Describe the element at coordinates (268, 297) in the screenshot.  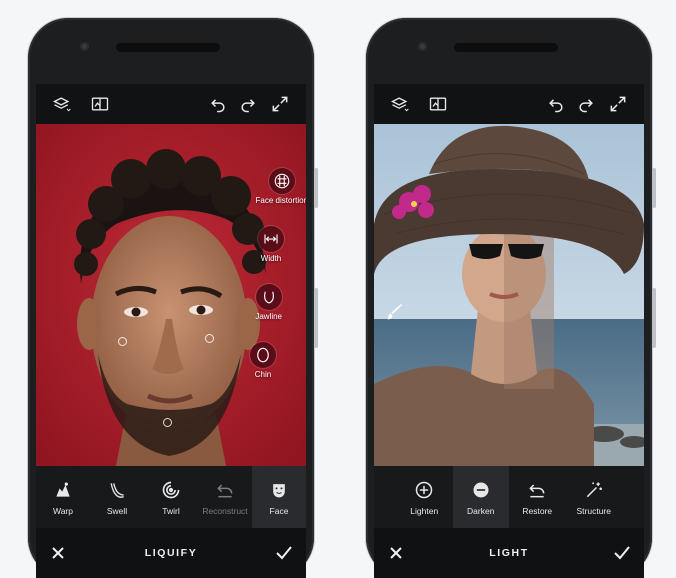
I see `jawline-icon` at that location.